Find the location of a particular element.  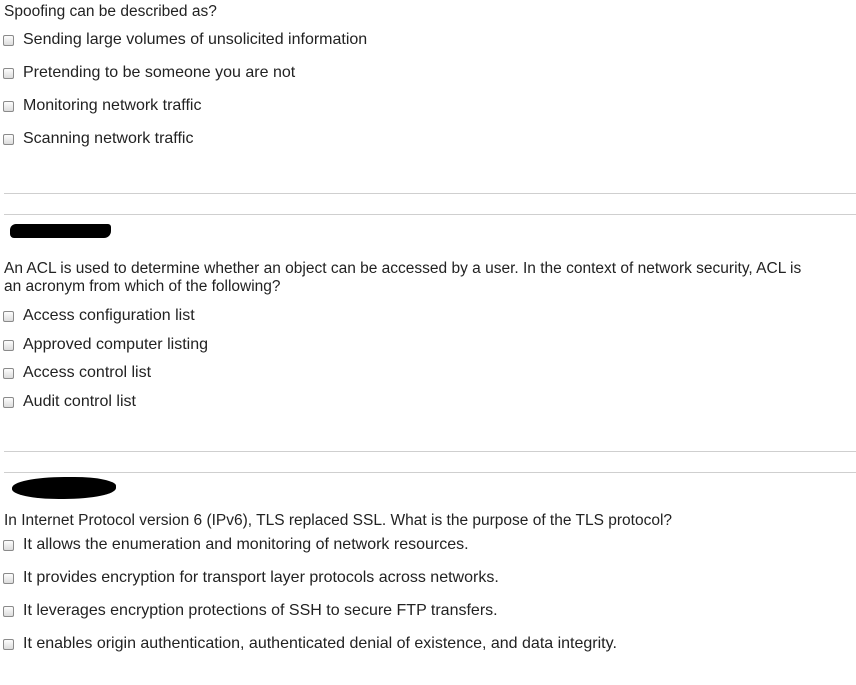

option-label: Scanning network traffic is located at coordinates (108, 138).